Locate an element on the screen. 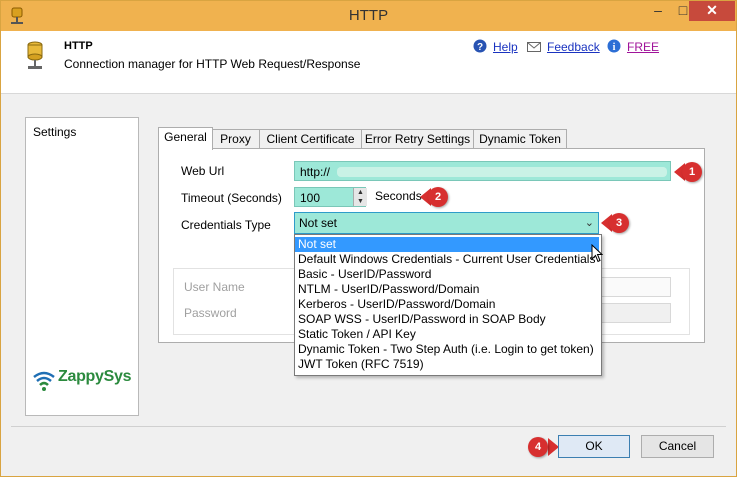 The height and width of the screenshot is (477, 737). password-label: Password is located at coordinates (210, 313).